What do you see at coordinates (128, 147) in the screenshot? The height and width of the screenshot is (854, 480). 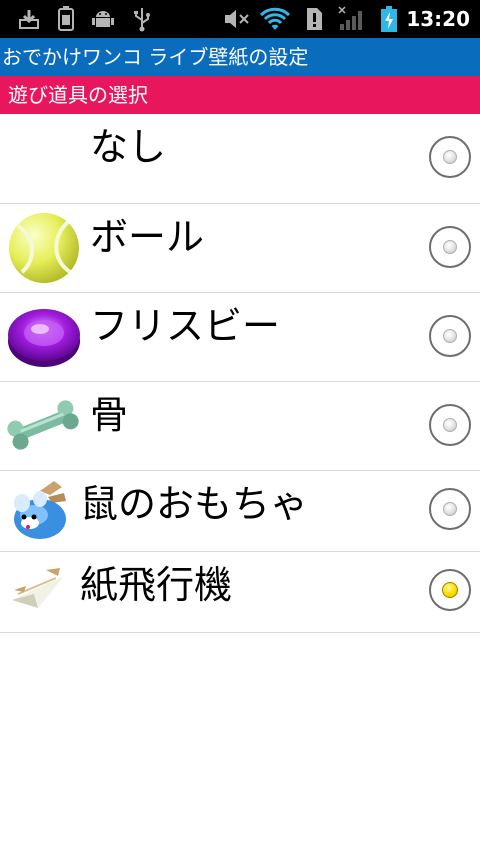 I see `option-label: なし` at bounding box center [128, 147].